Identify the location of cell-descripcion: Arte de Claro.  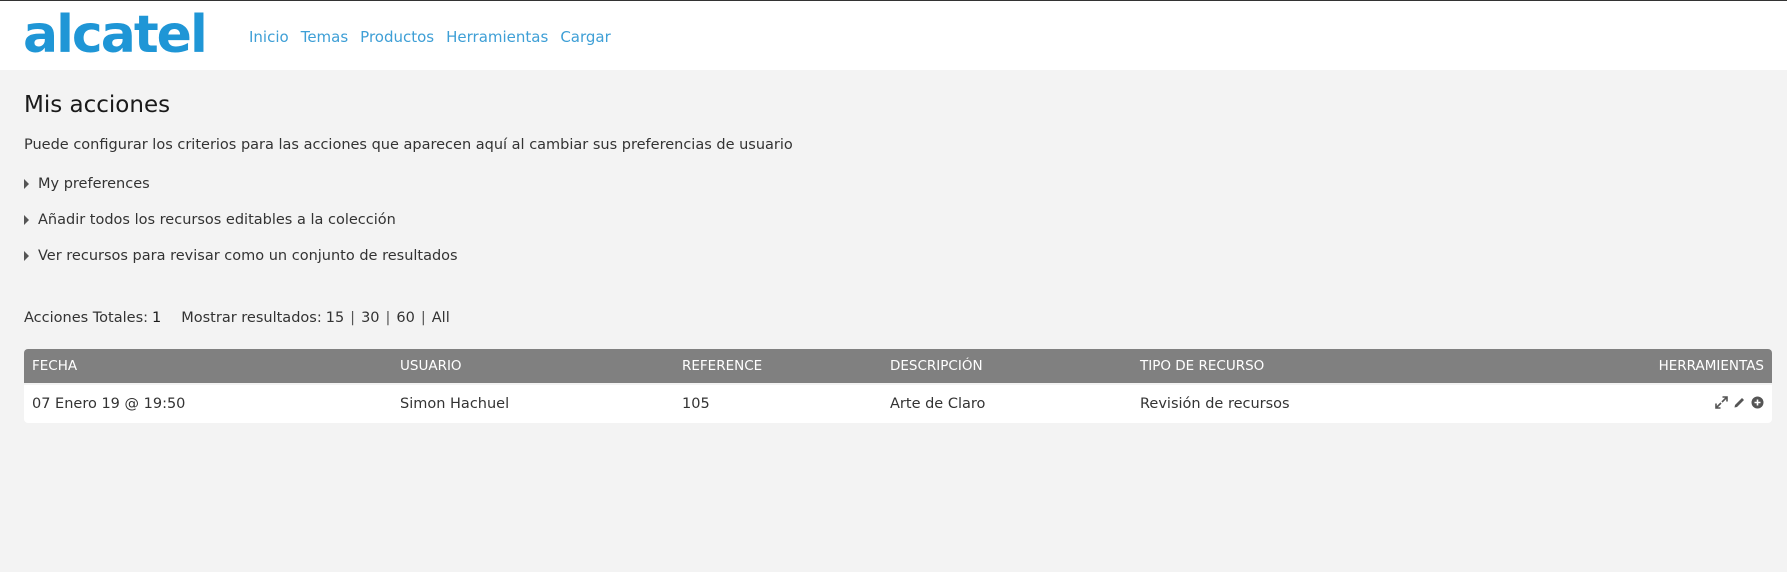
(938, 404).